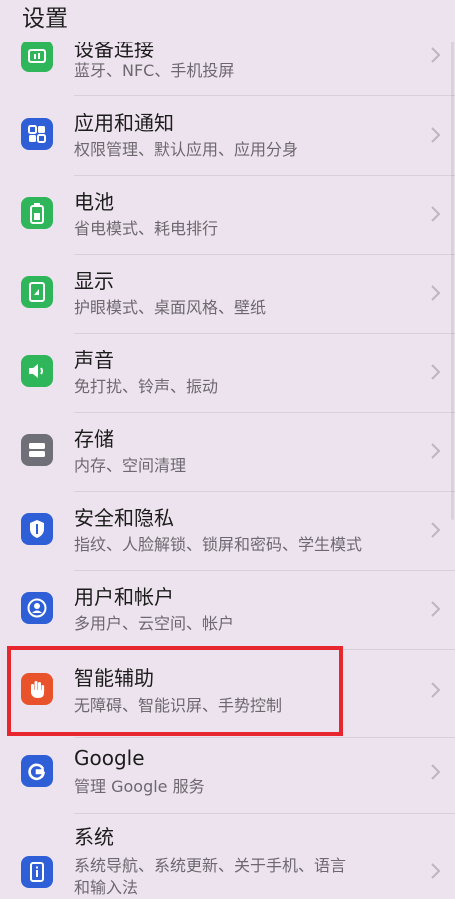  I want to click on highlight-box, so click(175, 691).